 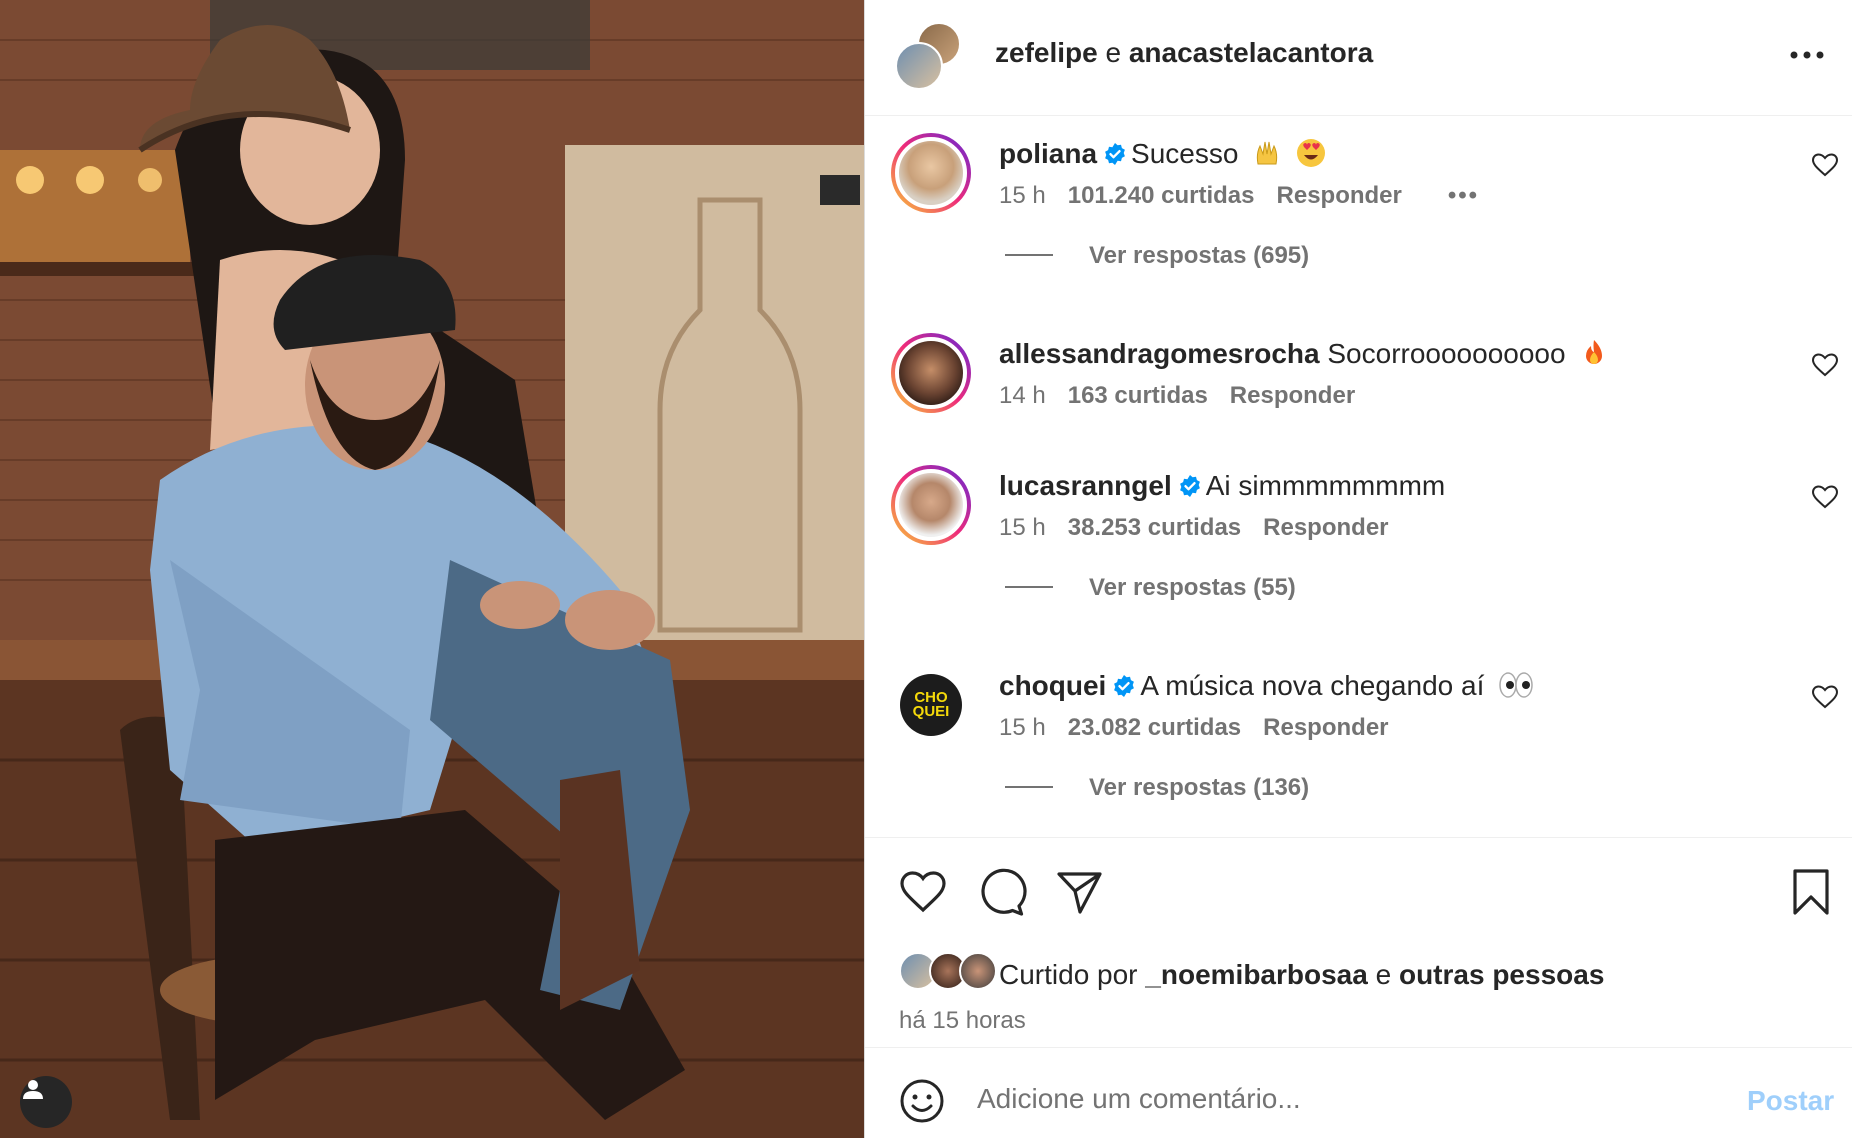 What do you see at coordinates (1790, 1101) in the screenshot?
I see `post-comment-button: Postar` at bounding box center [1790, 1101].